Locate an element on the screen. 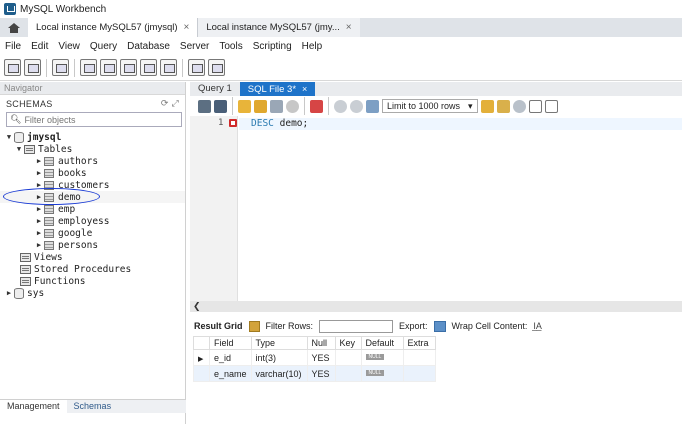 Image resolution: width=682 pixels, height=424 pixels. create-procedure-icon is located at coordinates (148, 67).